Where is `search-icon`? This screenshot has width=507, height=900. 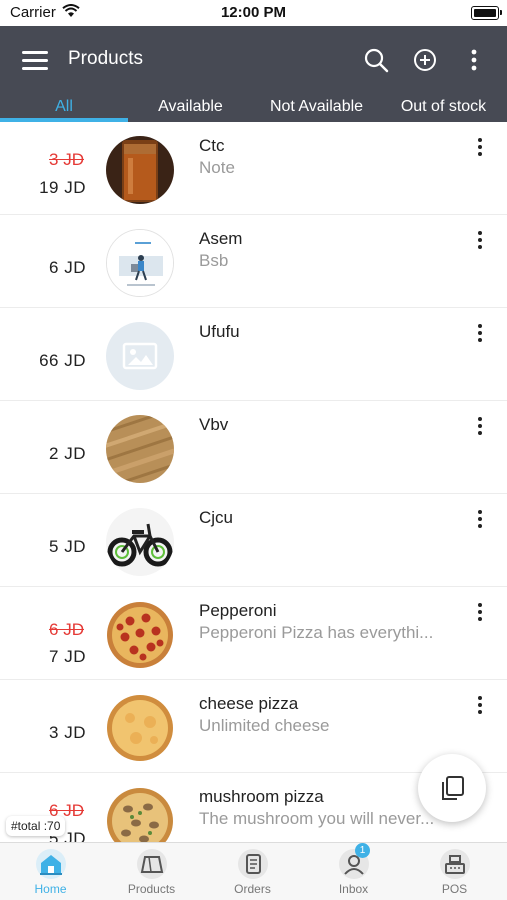 search-icon is located at coordinates (376, 60).